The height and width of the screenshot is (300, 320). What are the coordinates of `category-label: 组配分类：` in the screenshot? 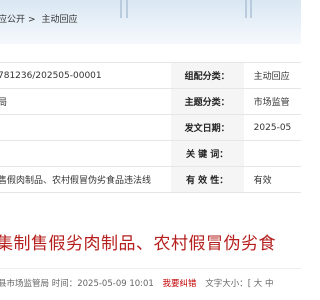 It's located at (207, 75).